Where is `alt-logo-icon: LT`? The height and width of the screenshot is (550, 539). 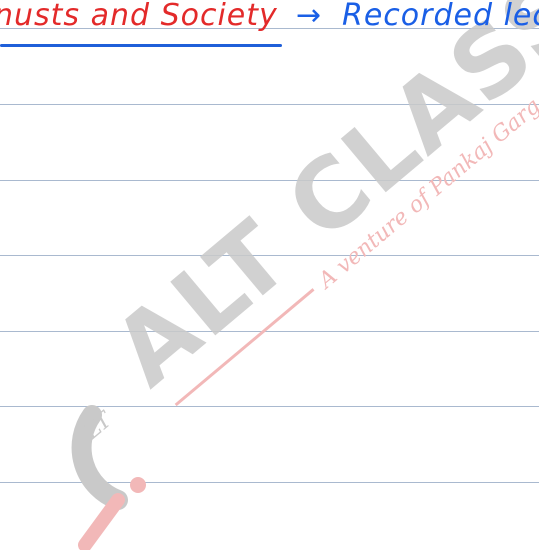 alt-logo-icon: LT is located at coordinates (108, 477).